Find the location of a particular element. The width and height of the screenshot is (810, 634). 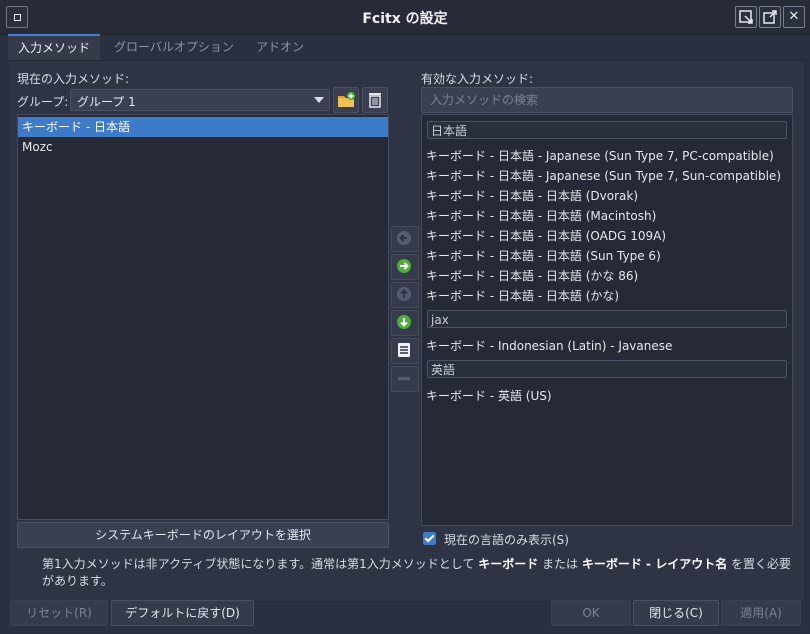

select-keyboard-layout-button: システムキーボードのレイアウトを選択 is located at coordinates (203, 535).